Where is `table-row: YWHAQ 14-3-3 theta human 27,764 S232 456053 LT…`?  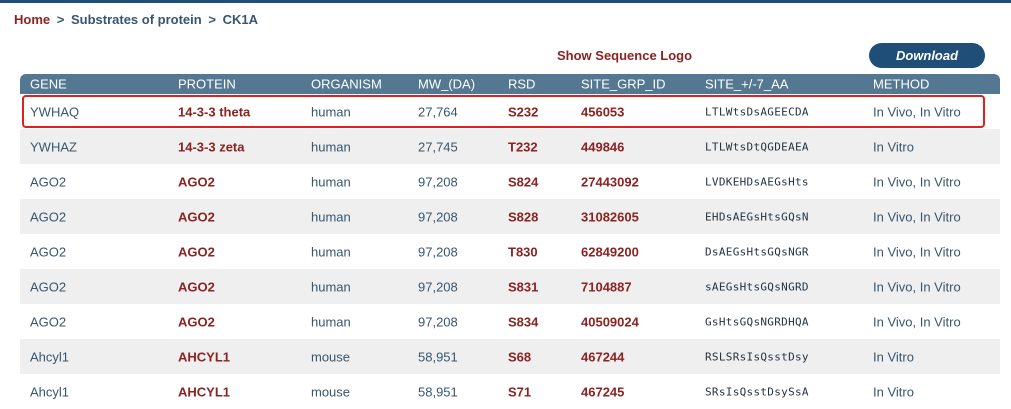
table-row: YWHAQ 14-3-3 theta human 27,764 S232 456053 LT… is located at coordinates (510, 111).